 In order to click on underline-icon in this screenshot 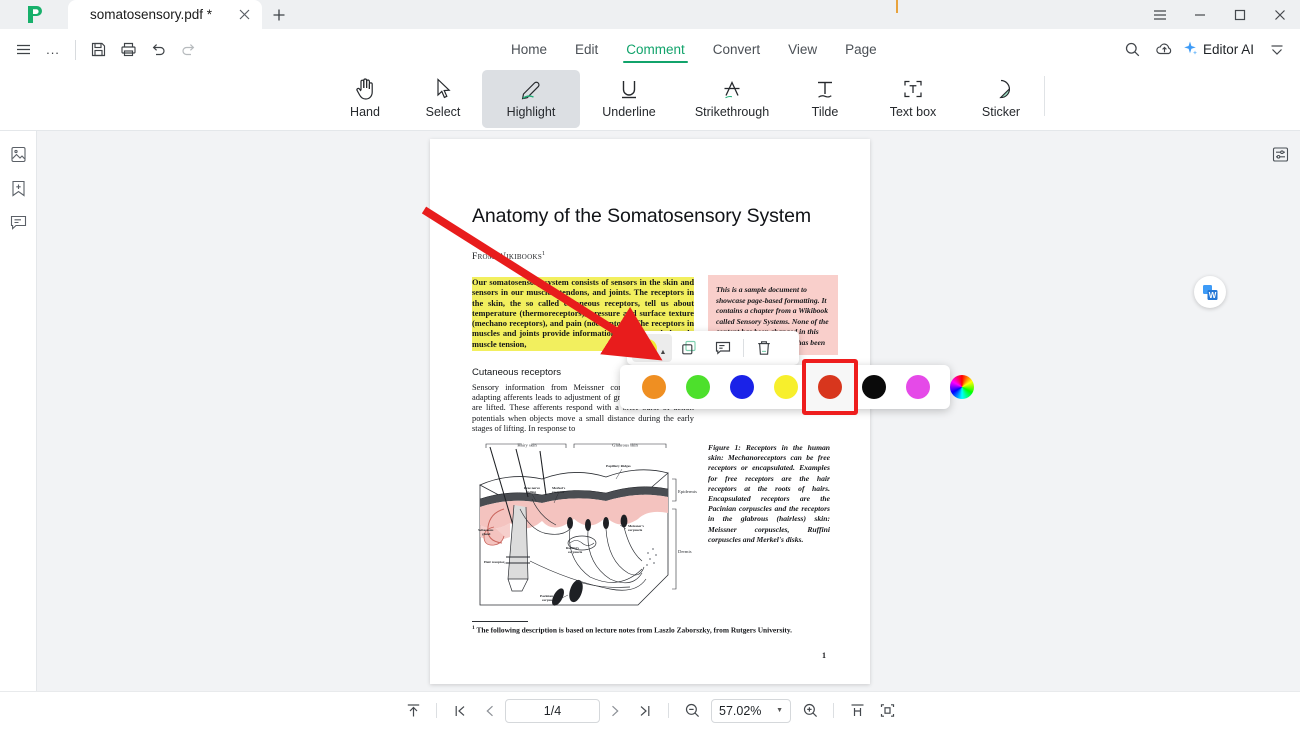, I will do `click(629, 89)`.